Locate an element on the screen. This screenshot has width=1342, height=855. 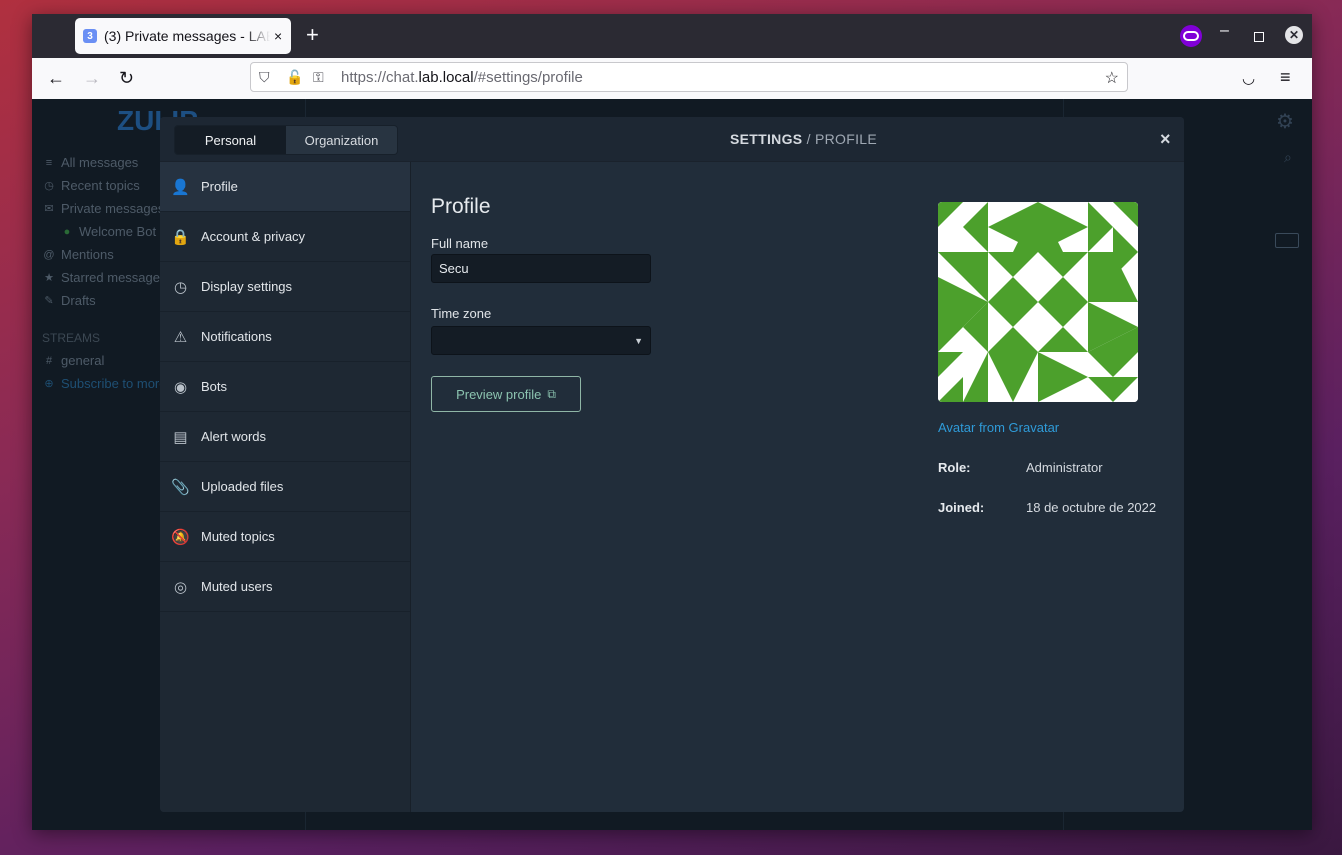
timezone-label: Time zone is located at coordinates (461, 313).